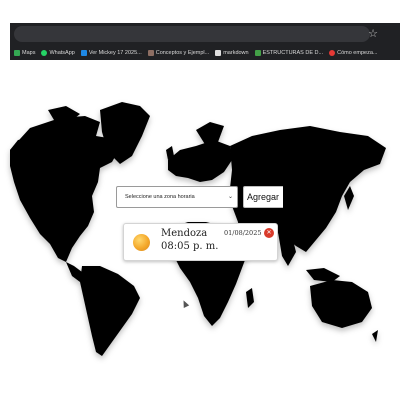  I want to click on chevron-down-icon: ⌄, so click(230, 197).